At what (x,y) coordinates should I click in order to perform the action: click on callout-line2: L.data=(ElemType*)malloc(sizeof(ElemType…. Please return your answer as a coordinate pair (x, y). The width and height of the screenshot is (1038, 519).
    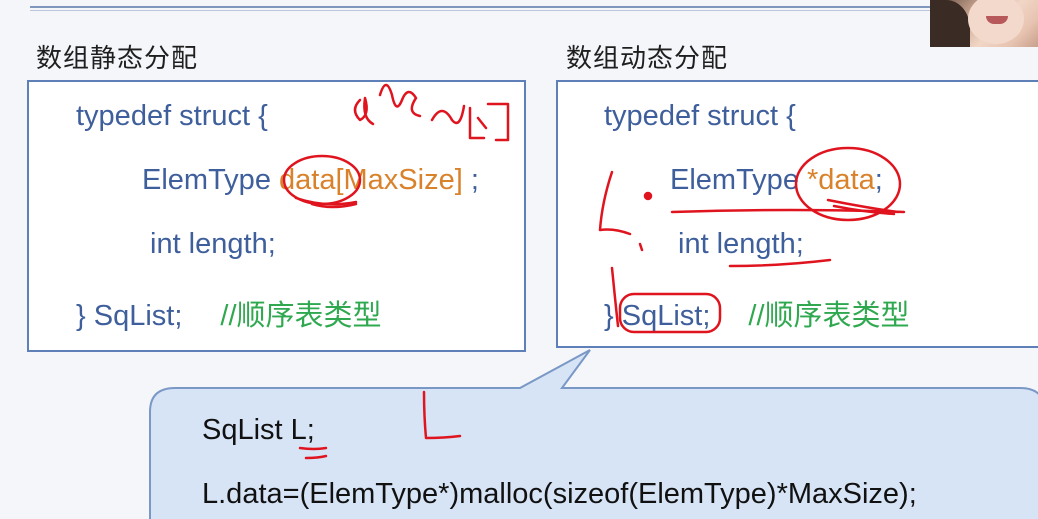
    Looking at the image, I should click on (559, 494).